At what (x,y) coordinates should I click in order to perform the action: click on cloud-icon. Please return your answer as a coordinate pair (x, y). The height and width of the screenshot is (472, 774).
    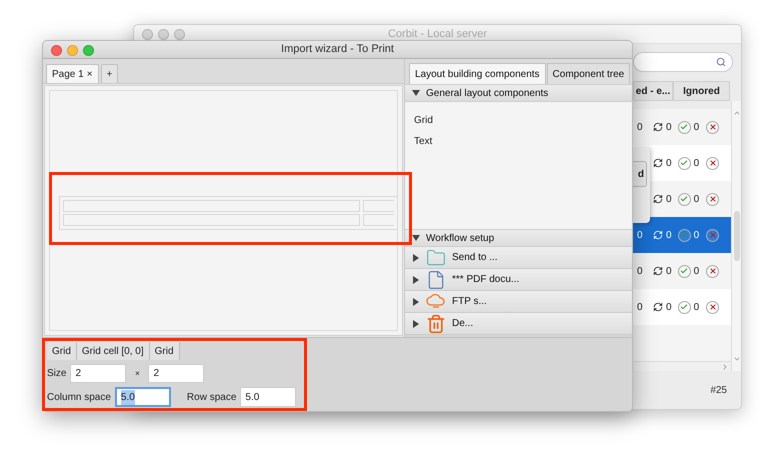
    Looking at the image, I should click on (436, 302).